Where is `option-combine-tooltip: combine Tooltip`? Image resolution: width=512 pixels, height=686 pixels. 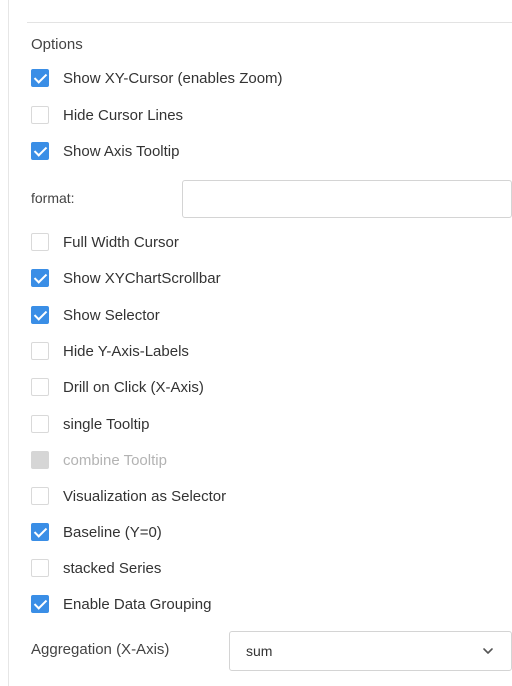 option-combine-tooltip: combine Tooltip is located at coordinates (99, 460).